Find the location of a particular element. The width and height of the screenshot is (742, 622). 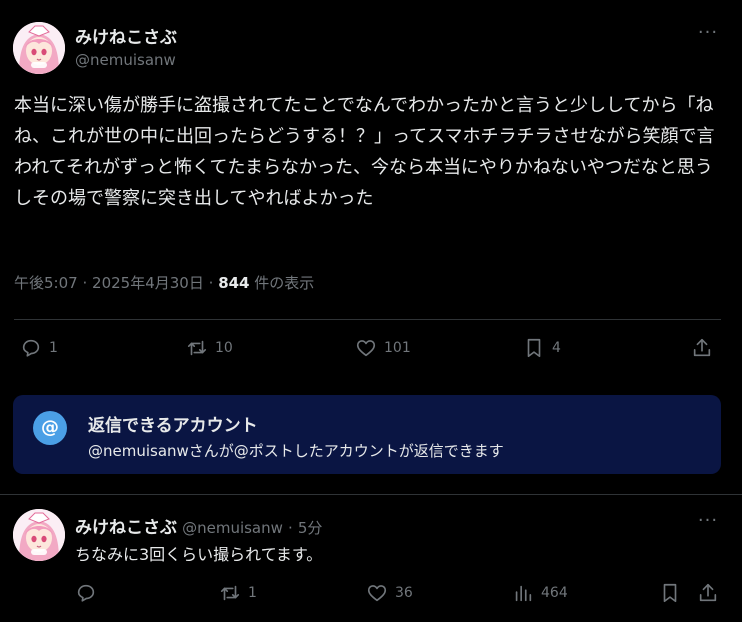

repost-button: 10 is located at coordinates (209, 348).